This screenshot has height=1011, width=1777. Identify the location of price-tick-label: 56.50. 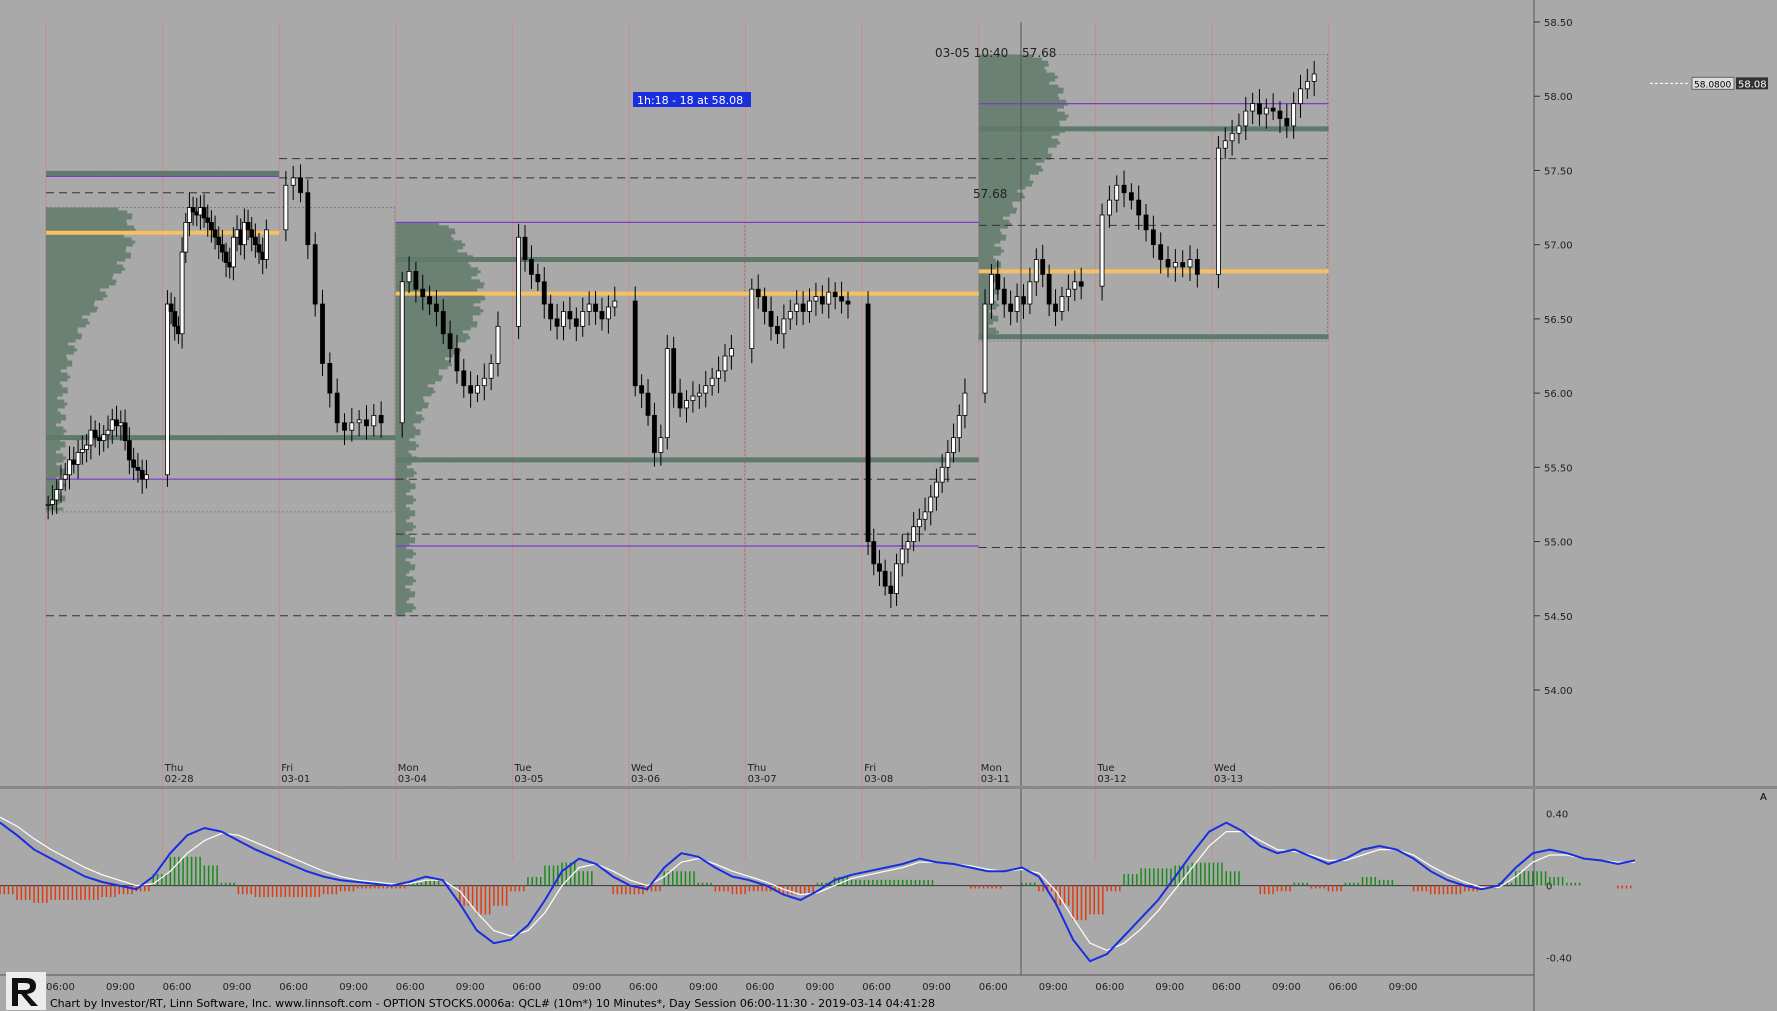
(1558, 320).